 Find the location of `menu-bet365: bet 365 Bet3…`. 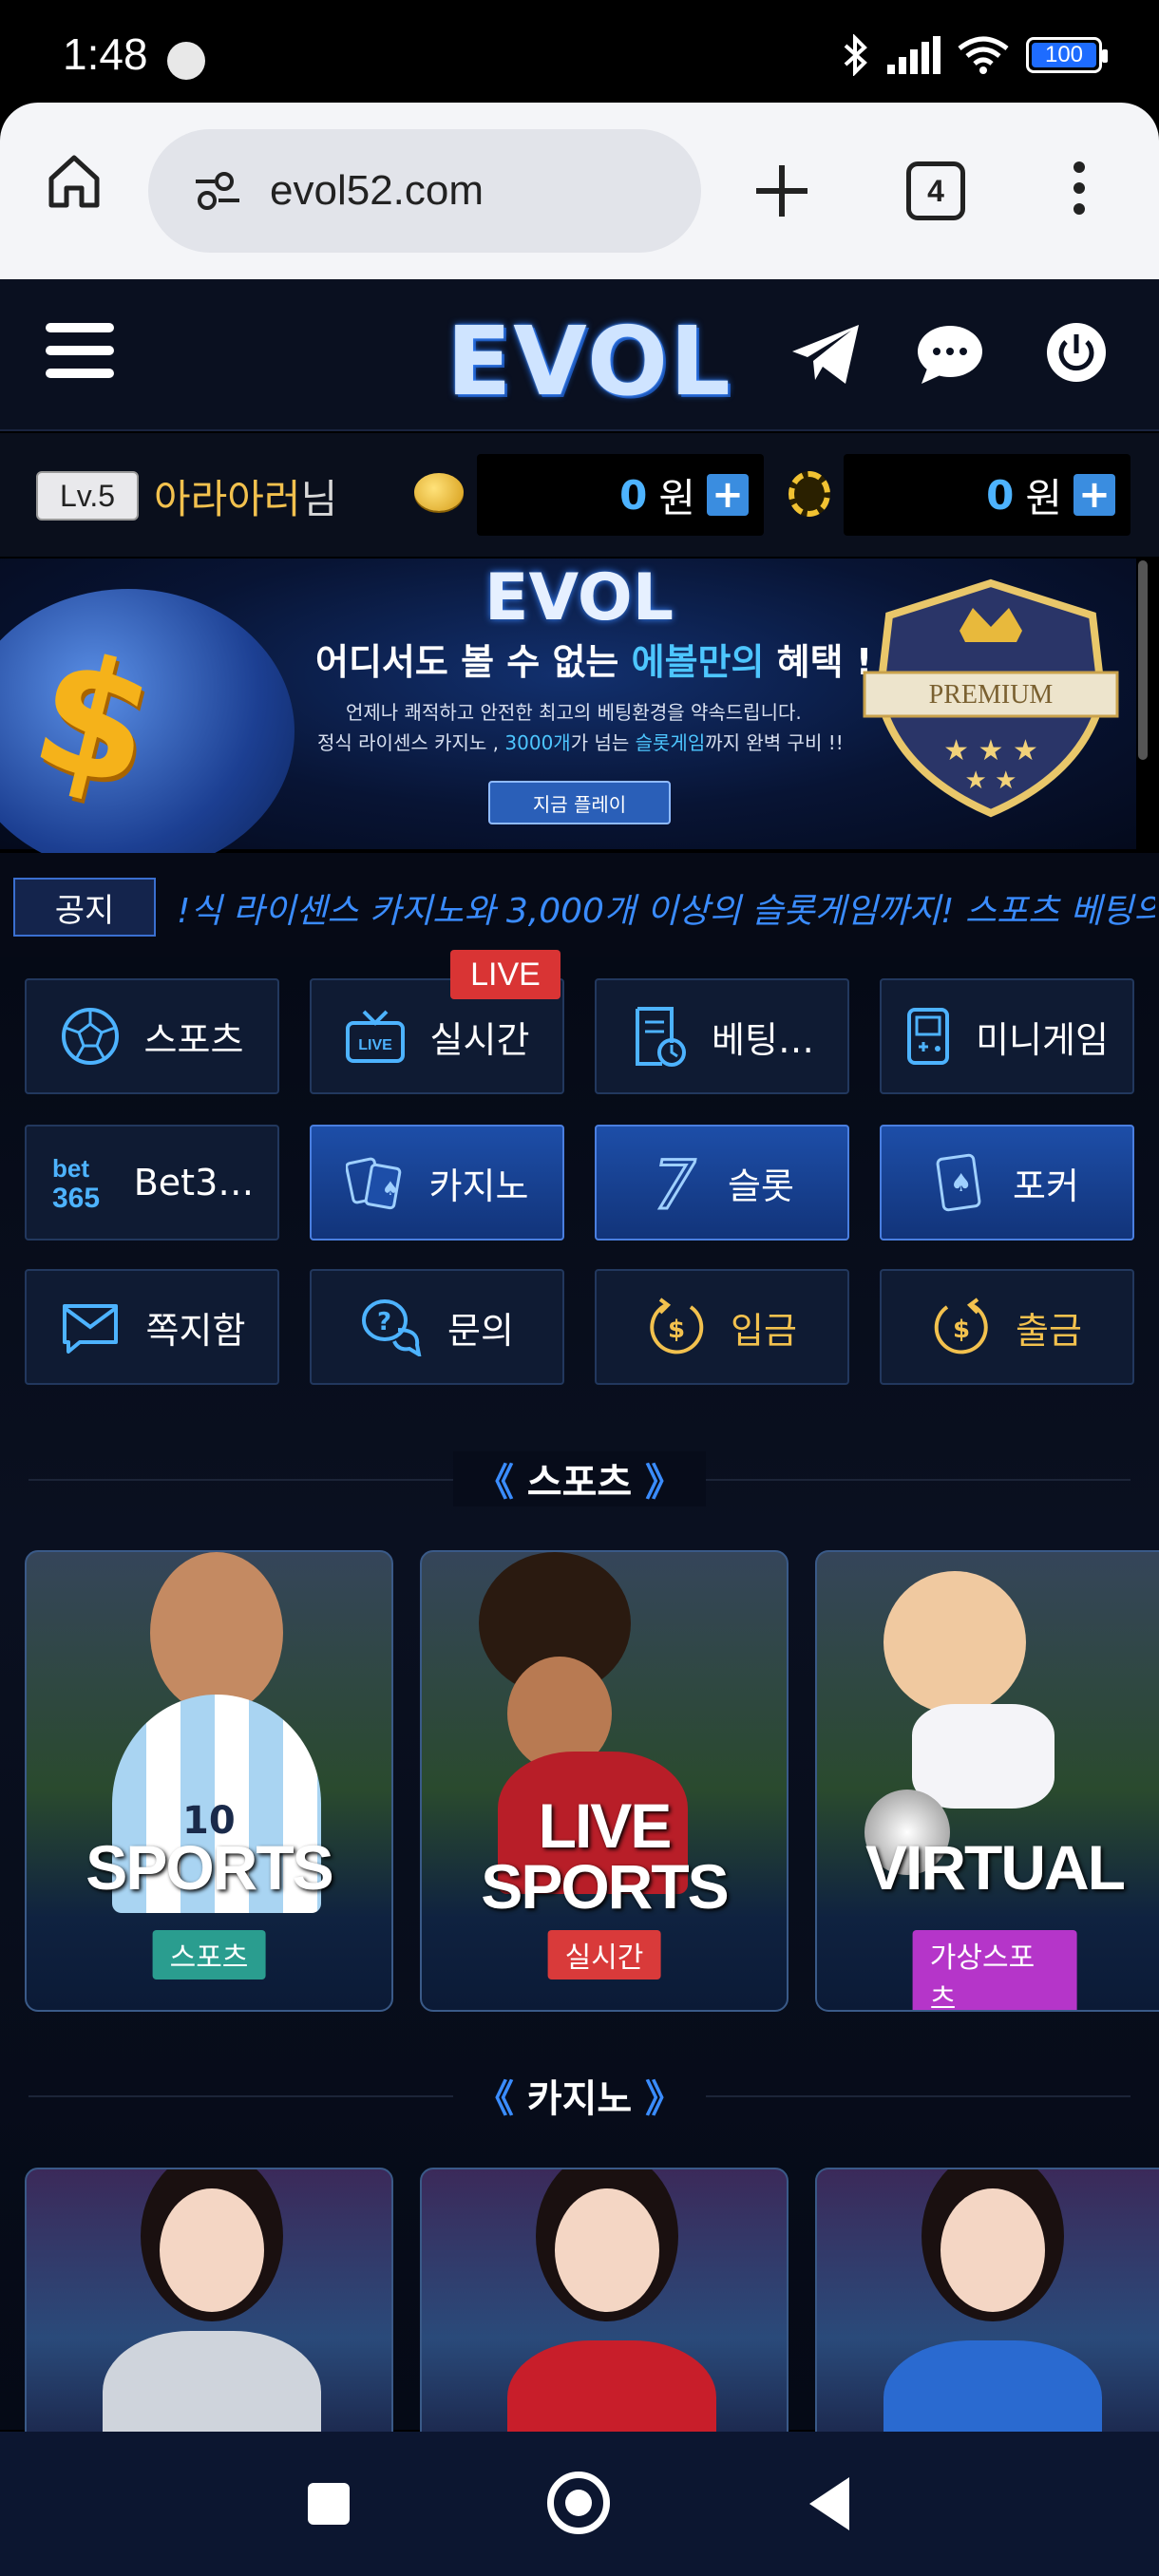

menu-bet365: bet 365 Bet3… is located at coordinates (152, 1183).